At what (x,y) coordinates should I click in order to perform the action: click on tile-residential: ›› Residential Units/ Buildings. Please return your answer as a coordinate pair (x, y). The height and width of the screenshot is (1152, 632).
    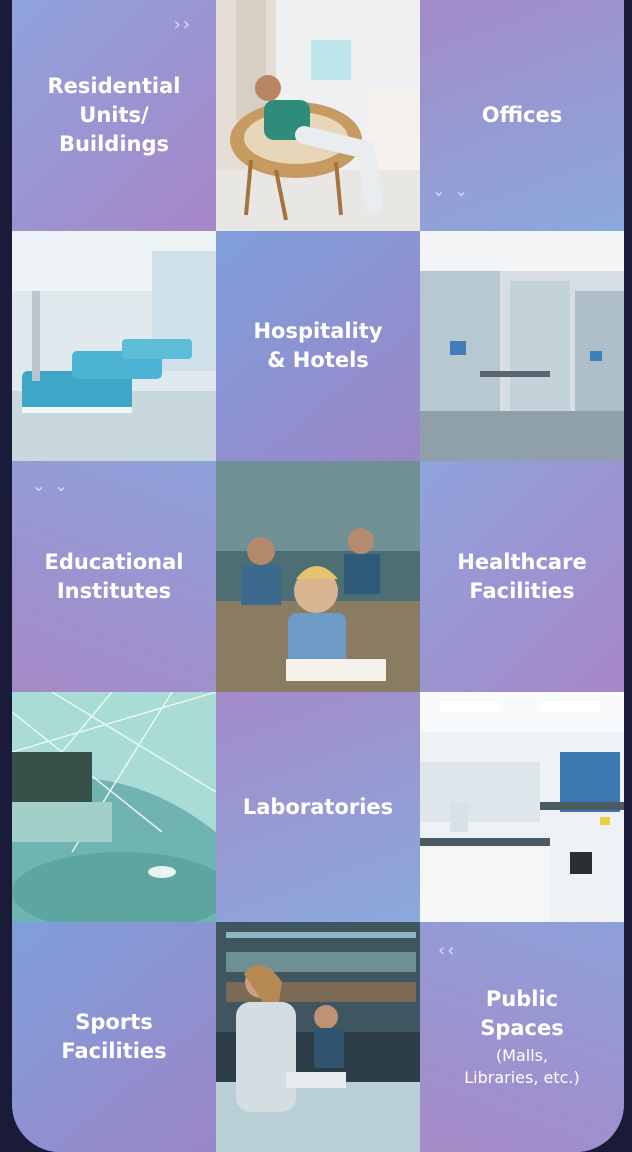
    Looking at the image, I should click on (114, 115).